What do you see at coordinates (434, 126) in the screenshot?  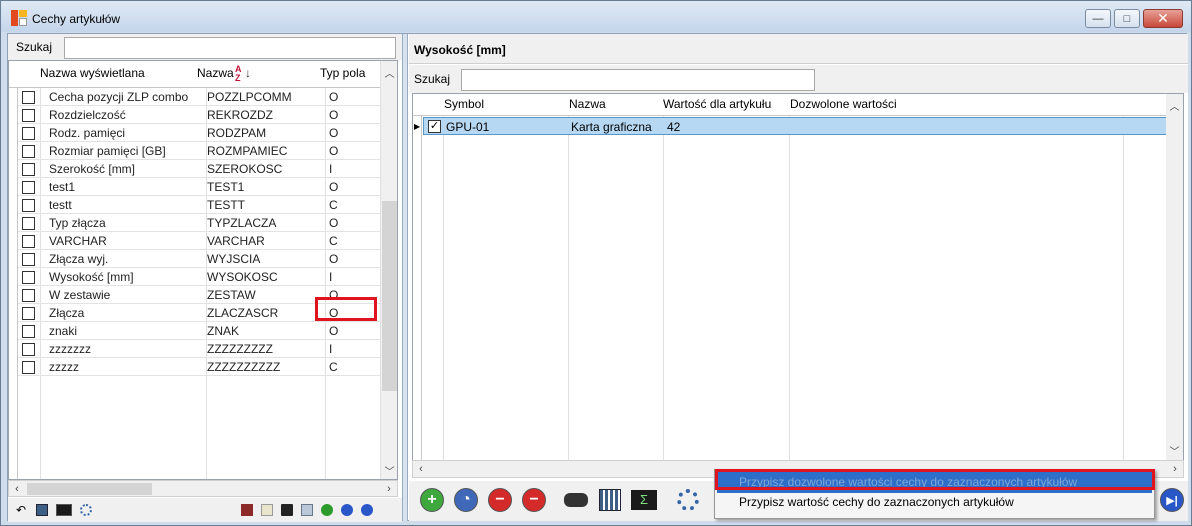 I see `row-checkbox: ✓` at bounding box center [434, 126].